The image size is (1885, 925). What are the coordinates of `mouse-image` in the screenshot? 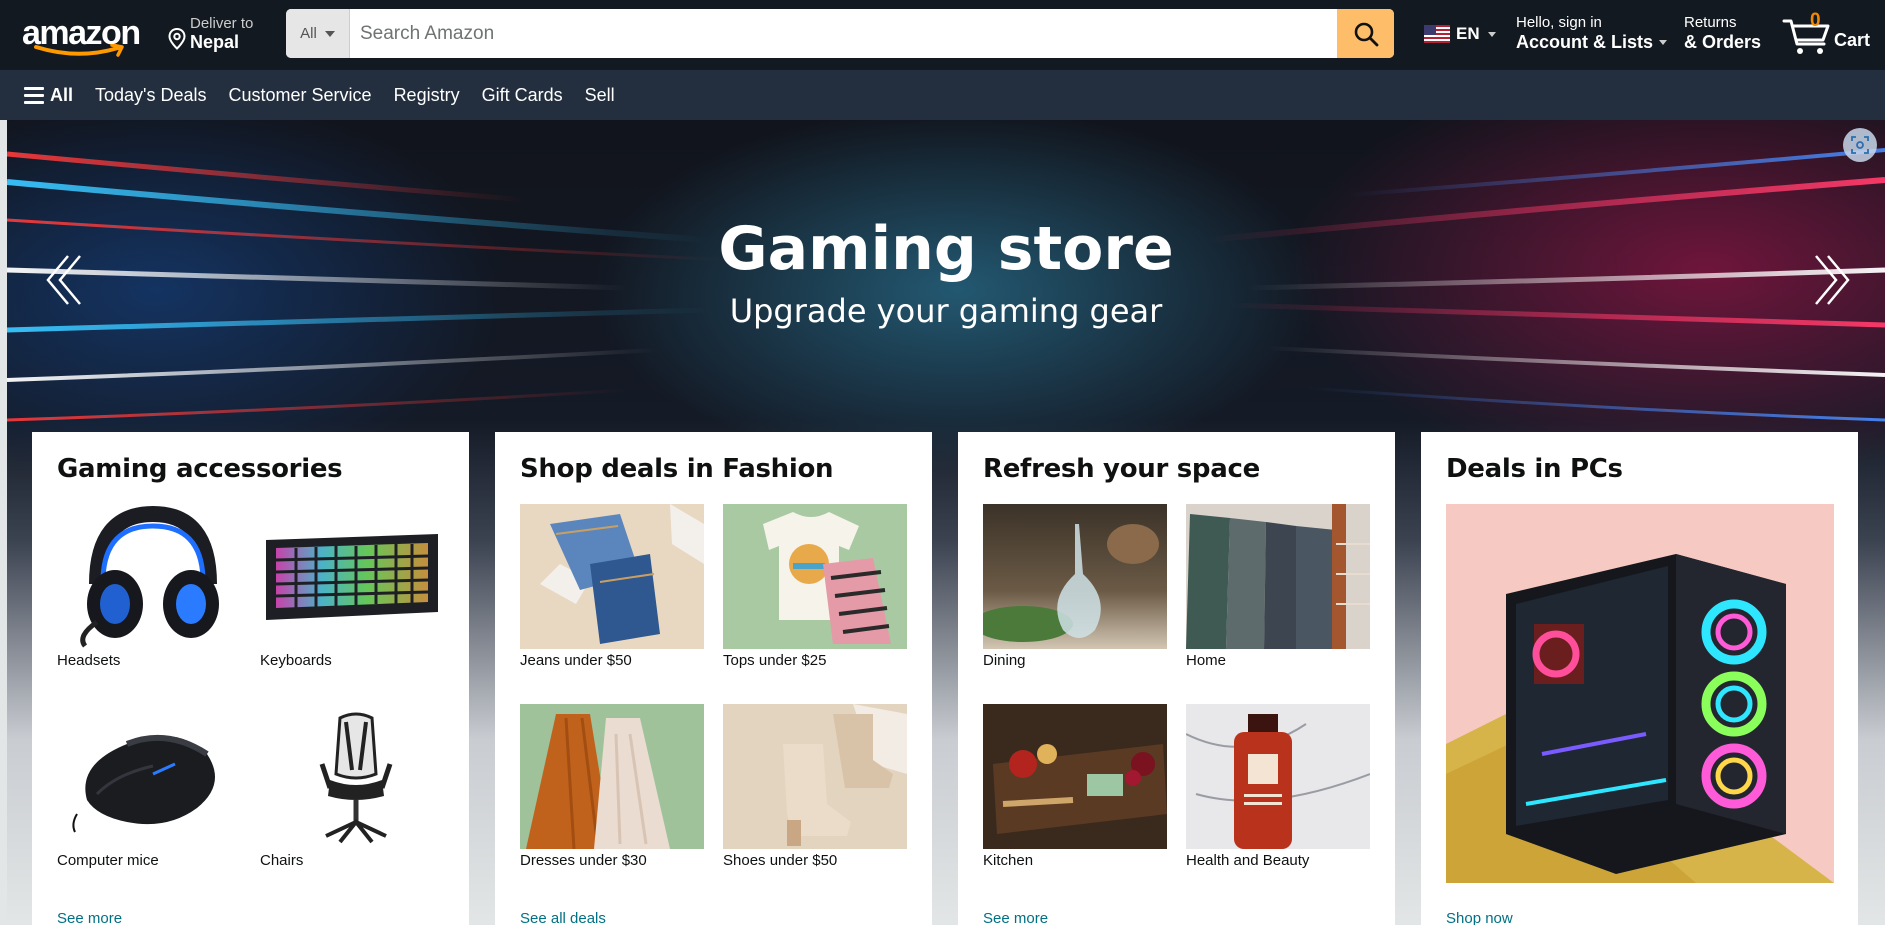 It's located at (149, 776).